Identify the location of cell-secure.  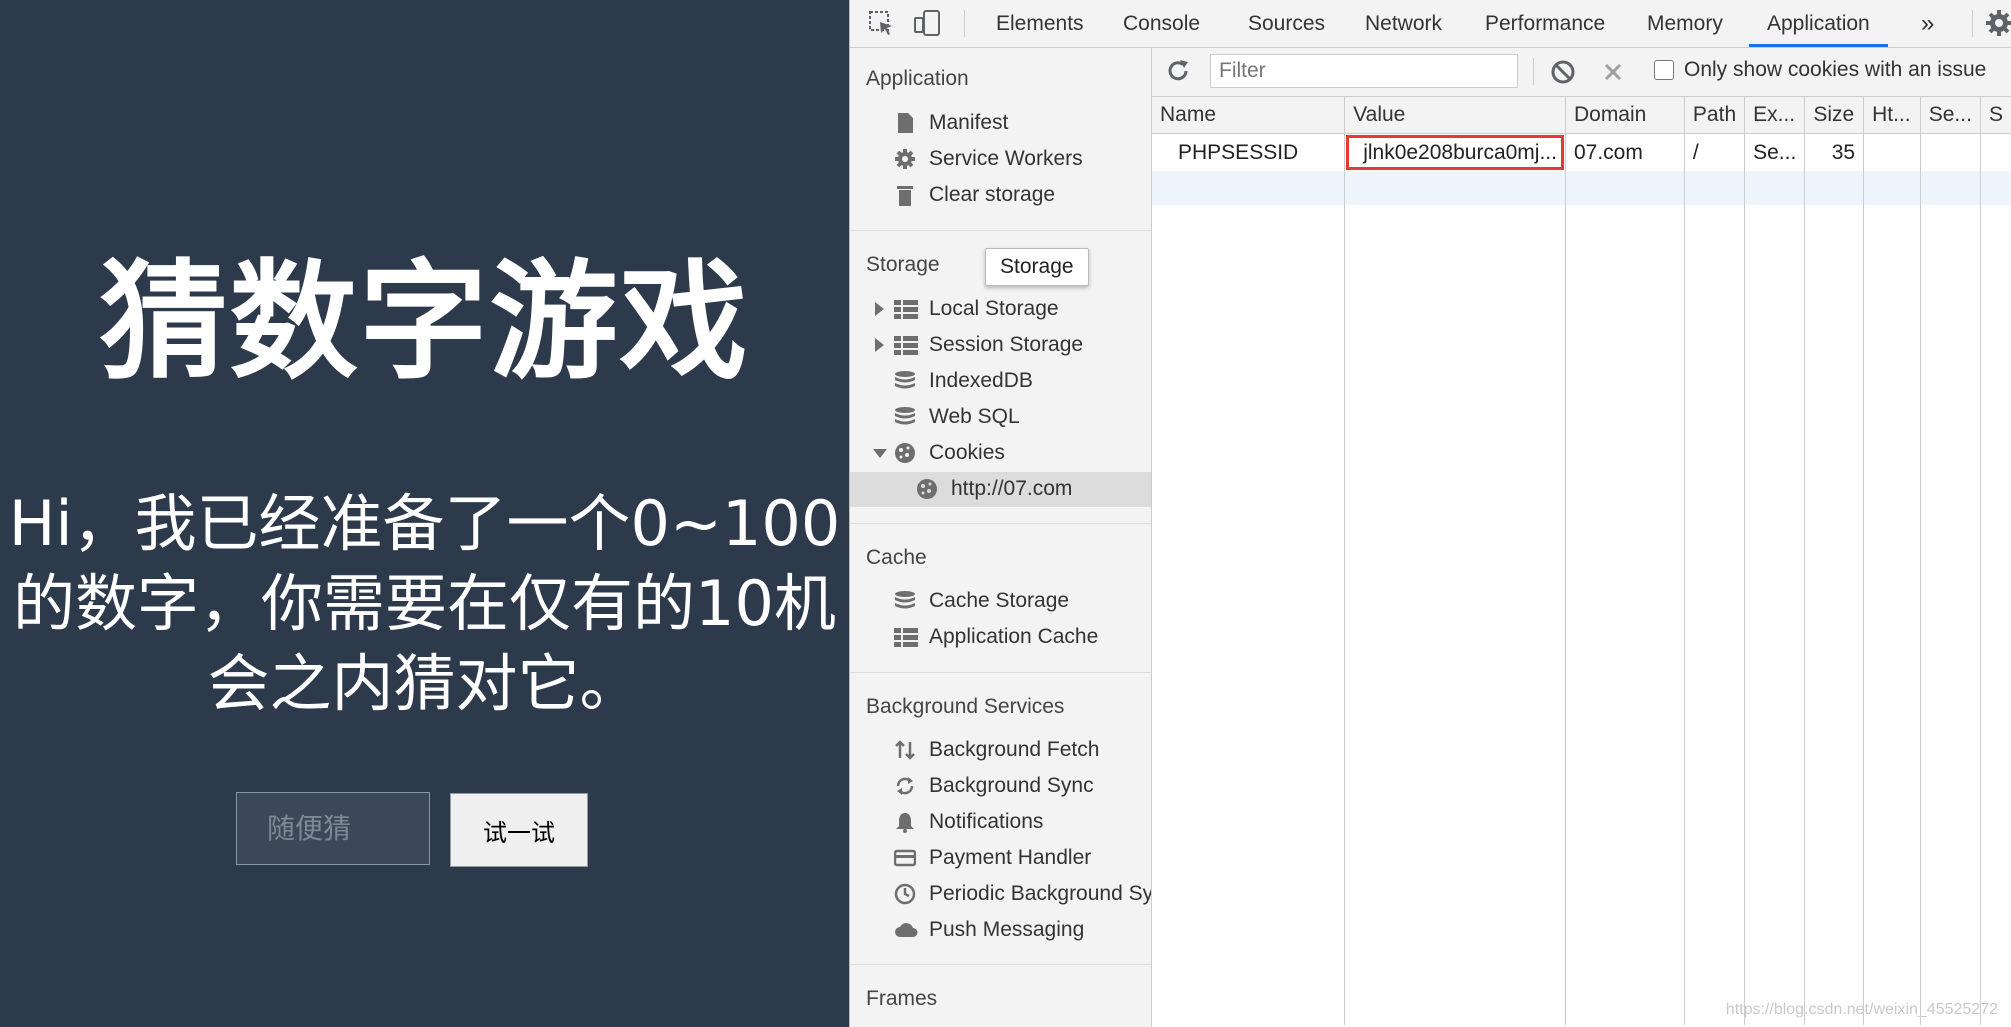
(1950, 152).